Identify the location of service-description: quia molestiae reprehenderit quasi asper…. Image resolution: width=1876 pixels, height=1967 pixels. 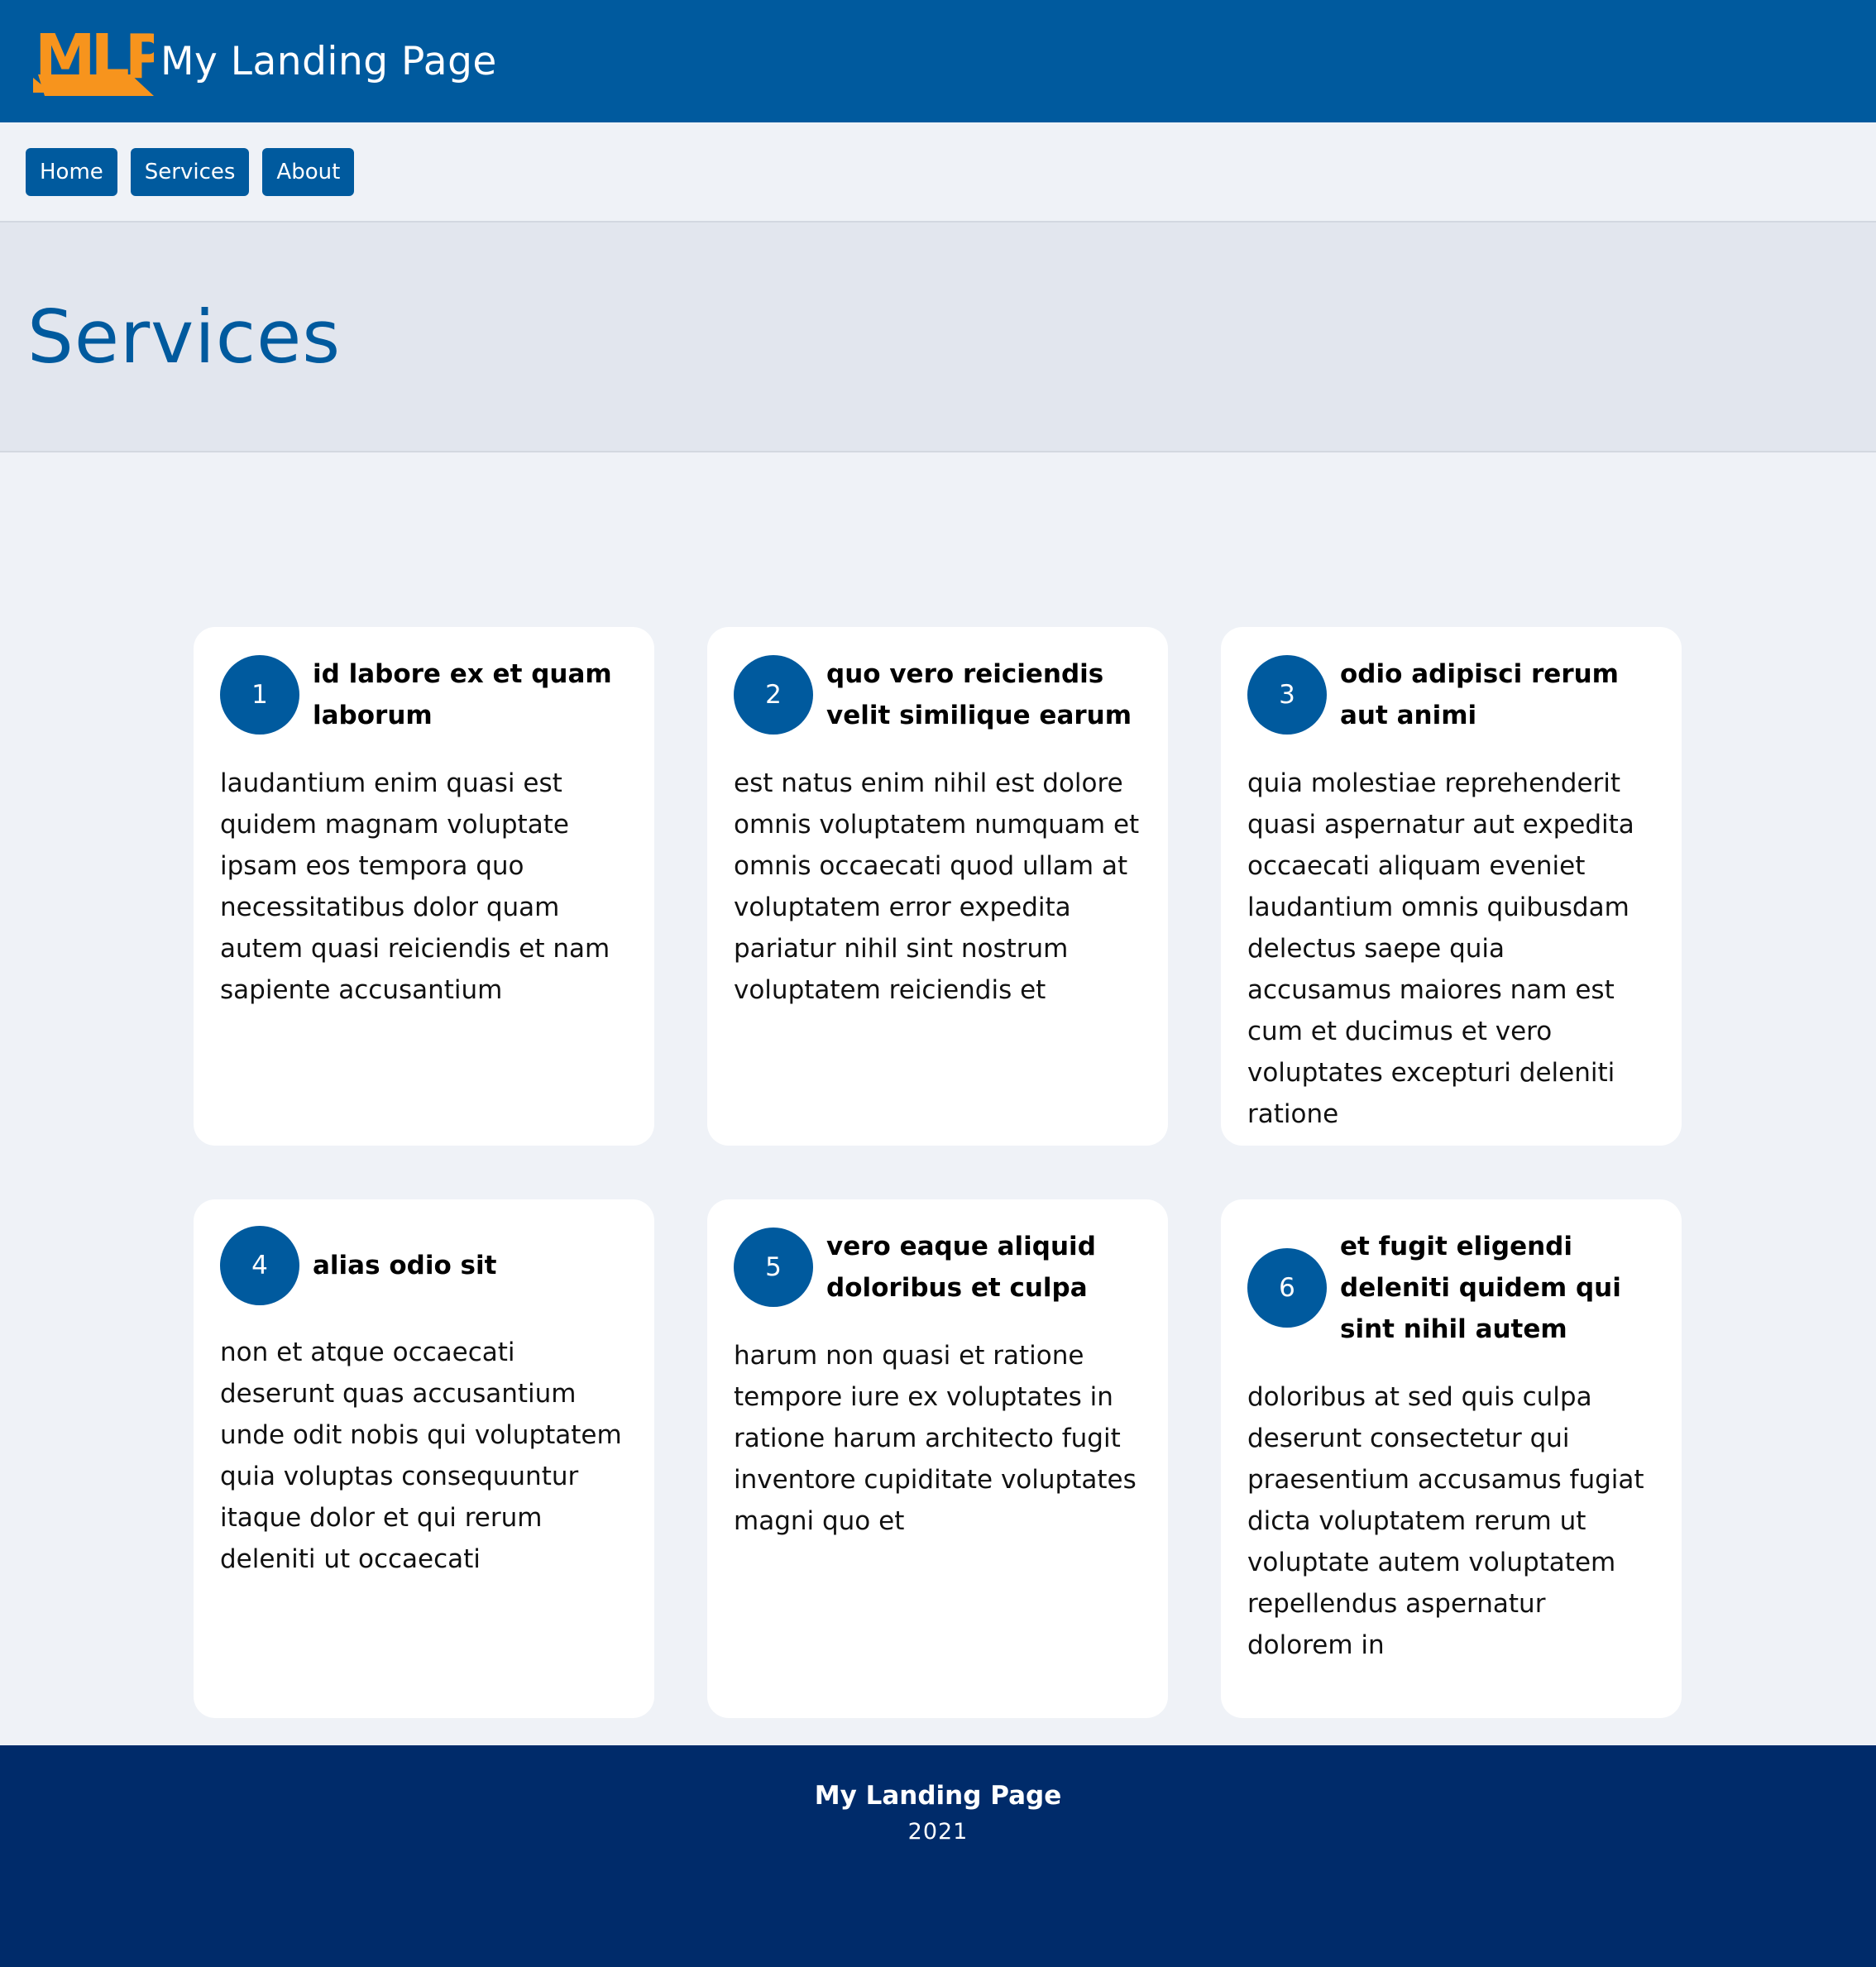
(1440, 948).